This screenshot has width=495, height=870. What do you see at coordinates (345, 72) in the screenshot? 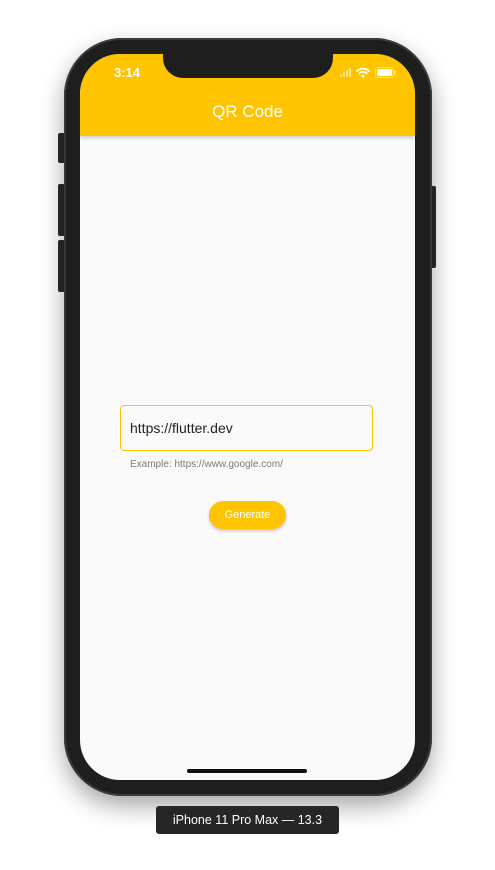
I see `cellular-signal-icon` at bounding box center [345, 72].